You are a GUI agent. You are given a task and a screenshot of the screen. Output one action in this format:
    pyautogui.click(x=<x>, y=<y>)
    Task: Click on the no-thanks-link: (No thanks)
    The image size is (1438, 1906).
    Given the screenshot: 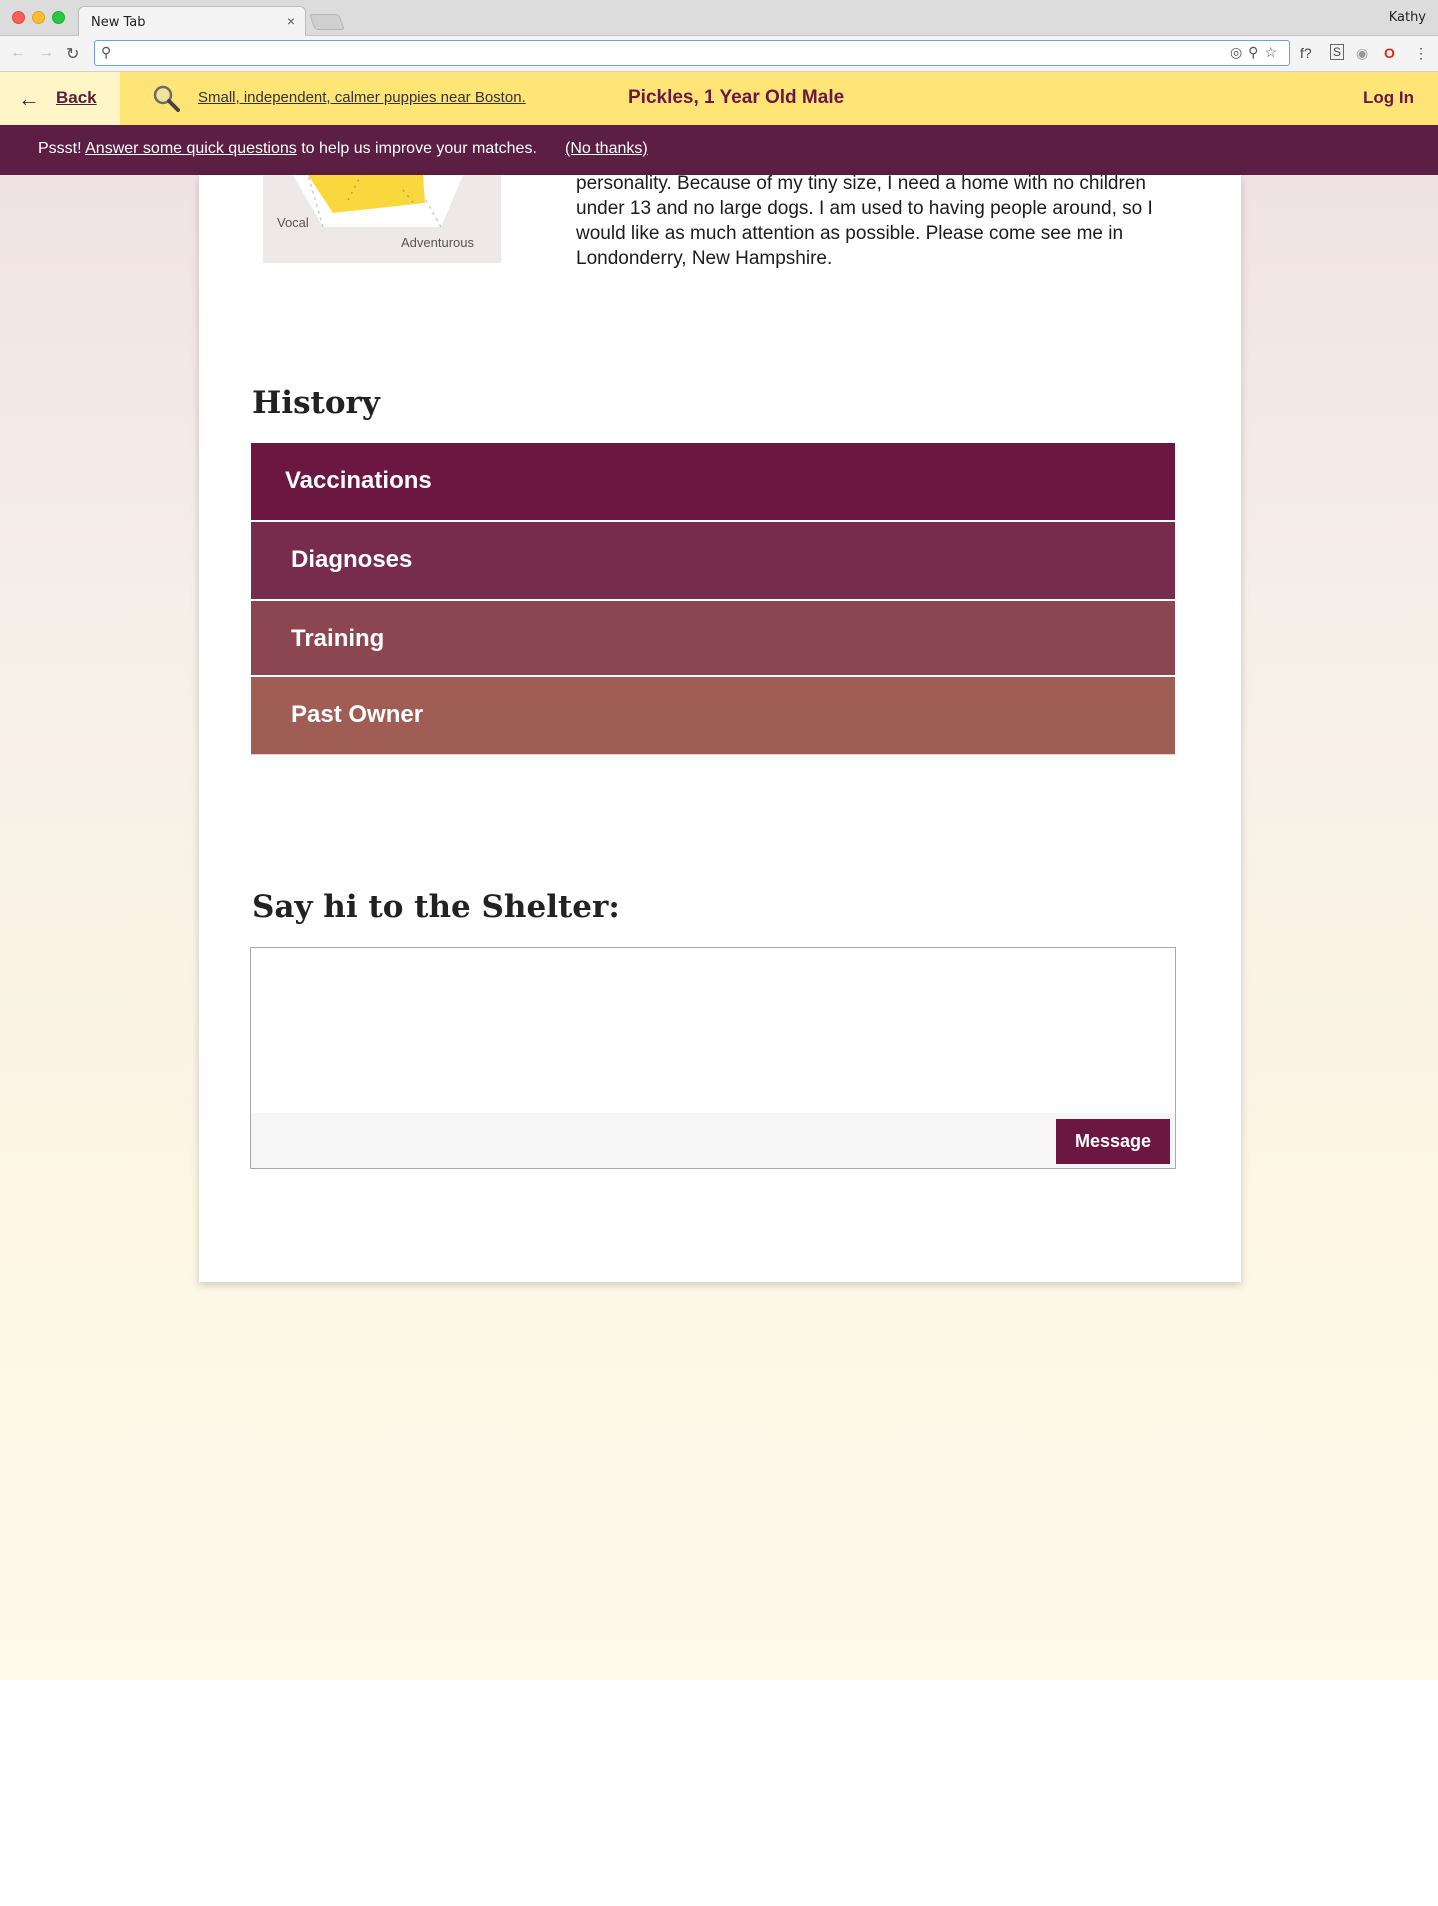 What is the action you would take?
    pyautogui.click(x=606, y=149)
    